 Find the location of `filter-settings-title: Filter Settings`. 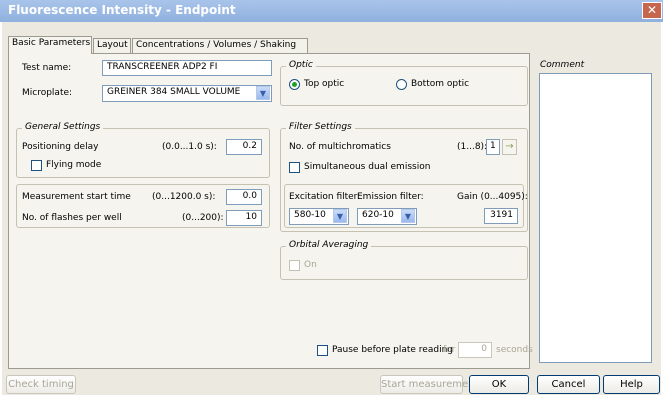

filter-settings-title: Filter Settings is located at coordinates (320, 127).